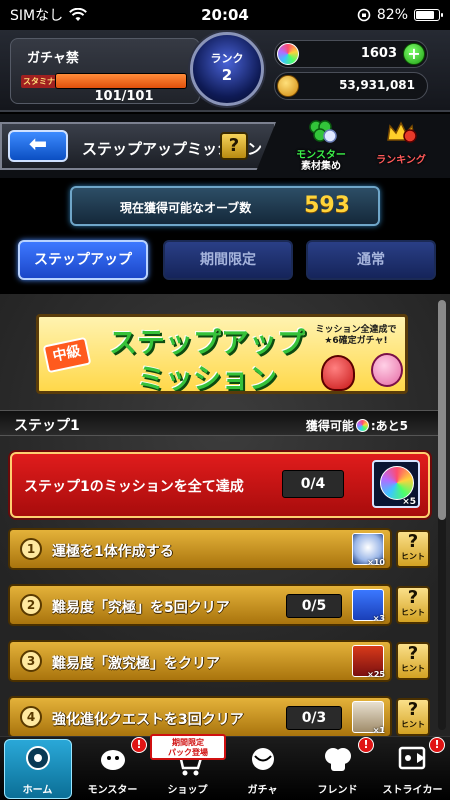  I want to click on coin-balance: 53,931,081, so click(351, 86).